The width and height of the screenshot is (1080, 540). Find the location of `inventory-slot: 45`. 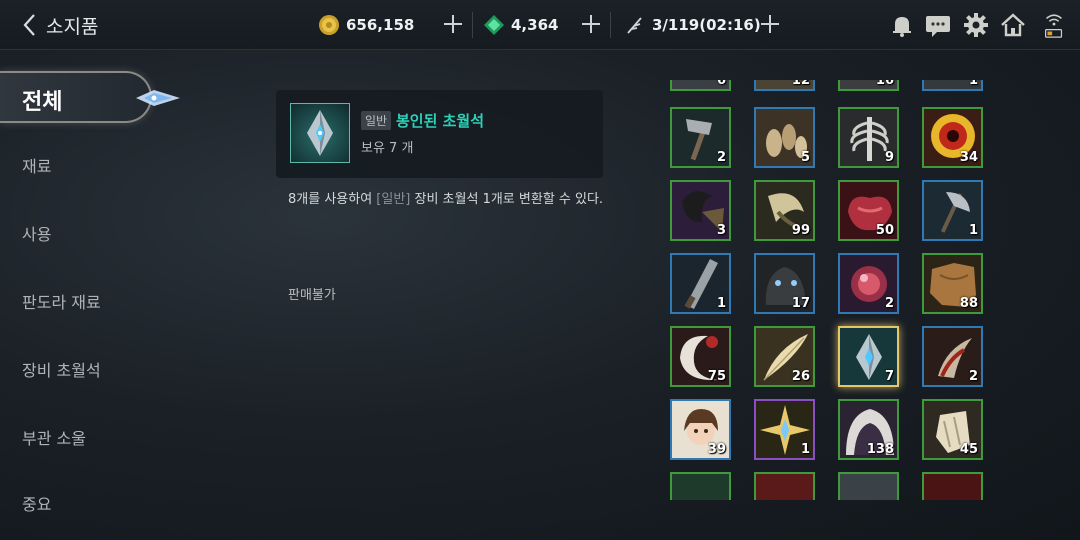

inventory-slot: 45 is located at coordinates (952, 429).